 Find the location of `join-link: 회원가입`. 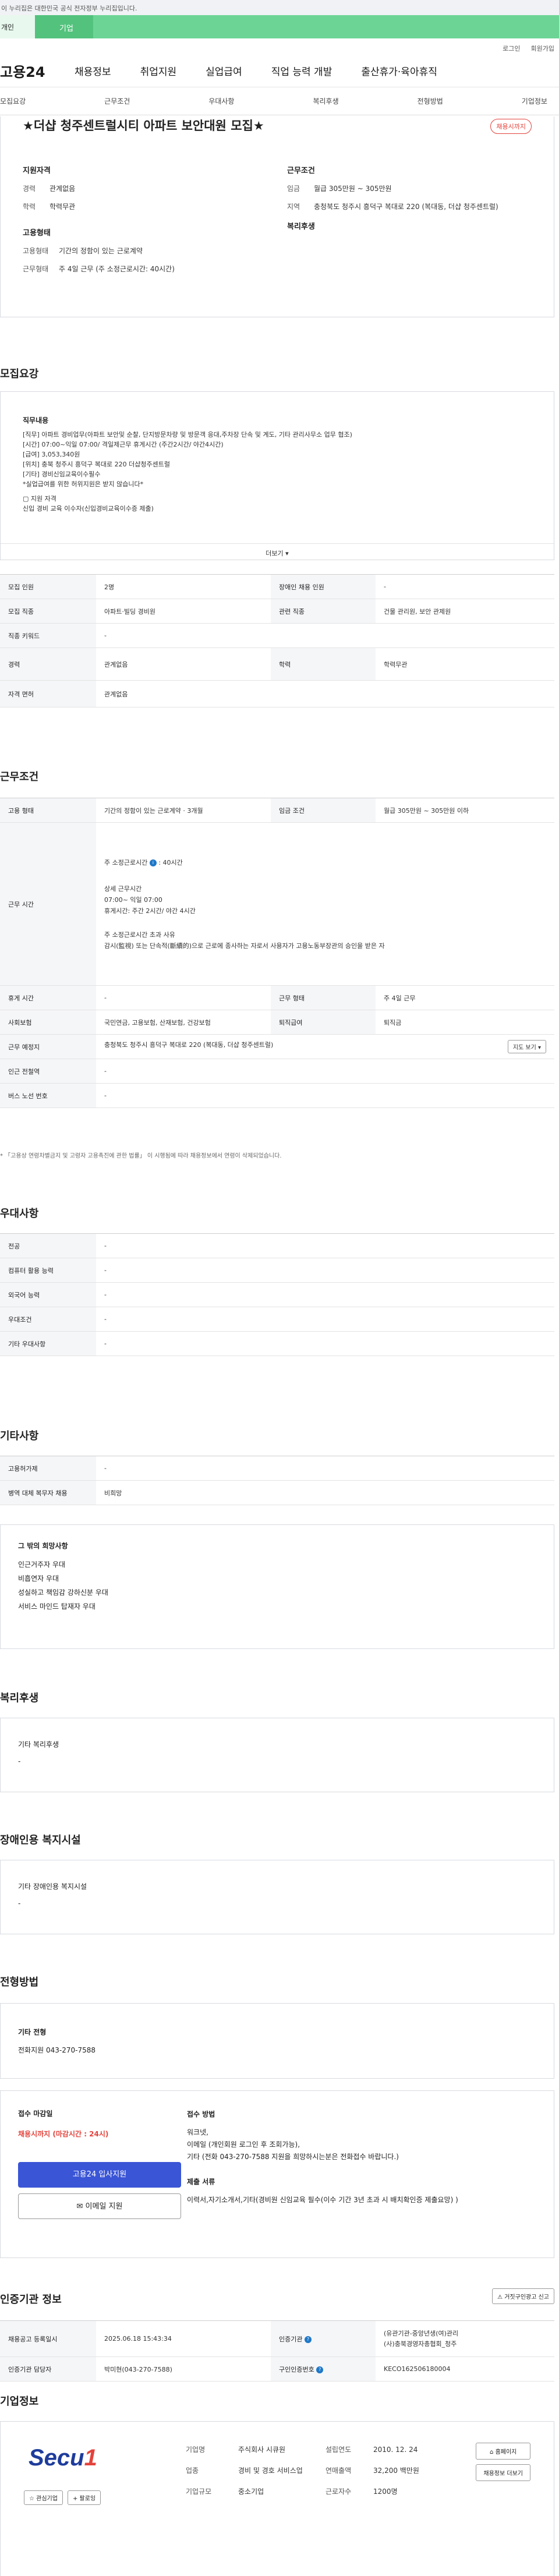

join-link: 회원가입 is located at coordinates (542, 49).